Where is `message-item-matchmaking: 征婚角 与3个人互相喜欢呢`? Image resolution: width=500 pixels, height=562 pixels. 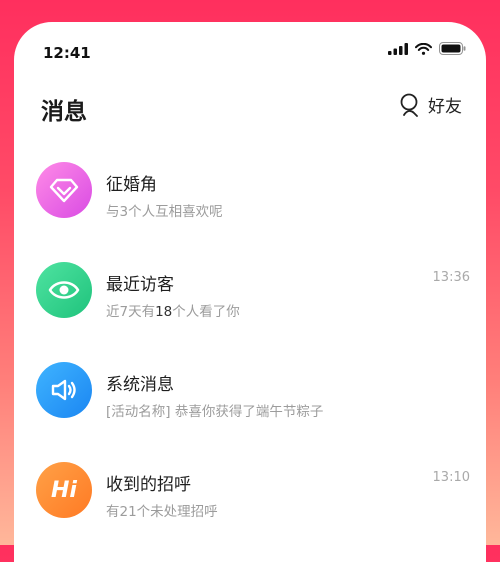 message-item-matchmaking: 征婚角 与3个人互相喜欢呢 is located at coordinates (250, 202).